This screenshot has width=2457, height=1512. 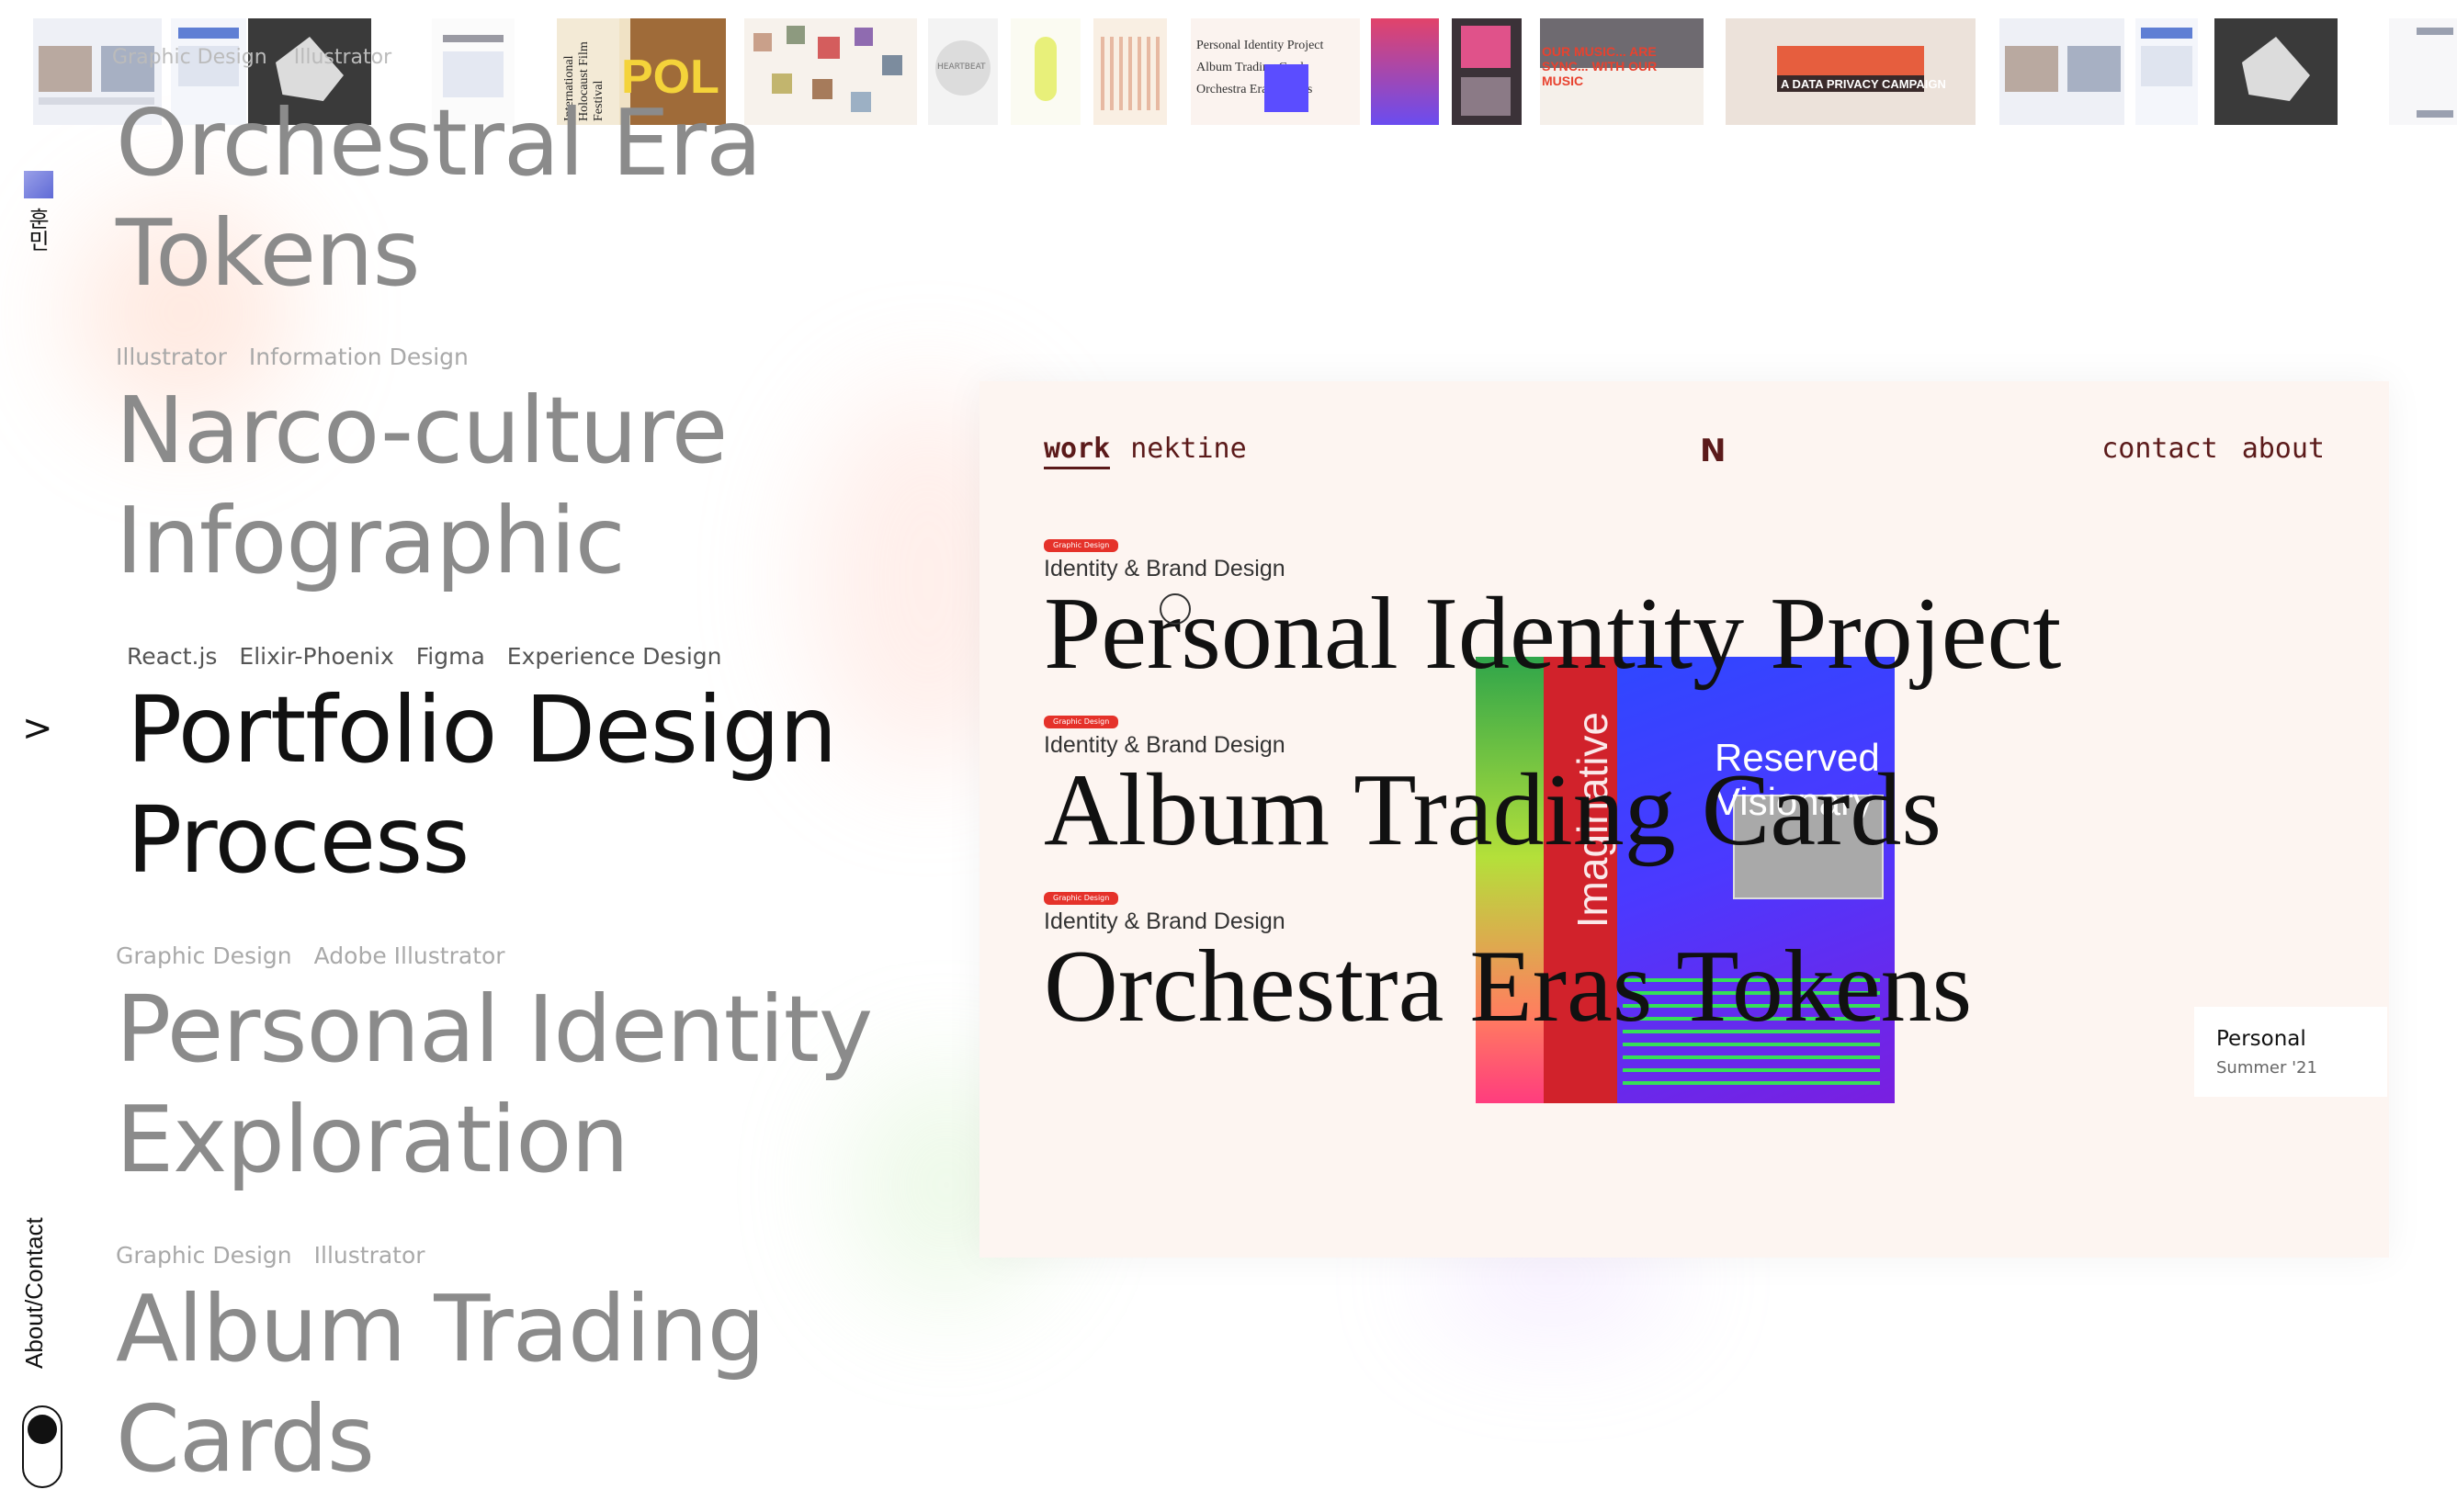 What do you see at coordinates (252, 57) in the screenshot?
I see `thumbnail-caption: Graphic Design Illustrator` at bounding box center [252, 57].